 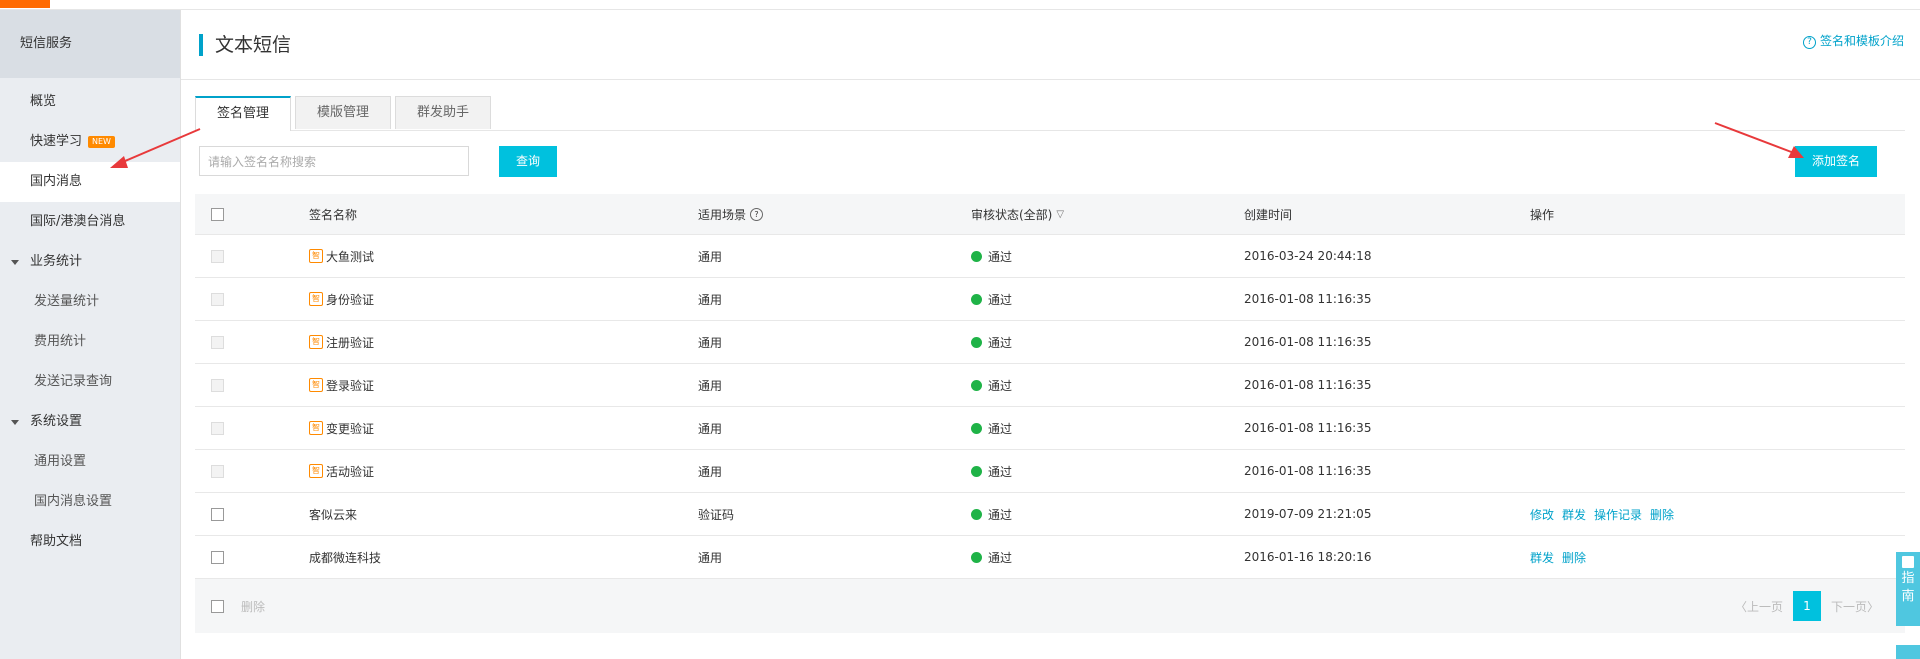 I want to click on question-circle-icon: ?, so click(x=757, y=214).